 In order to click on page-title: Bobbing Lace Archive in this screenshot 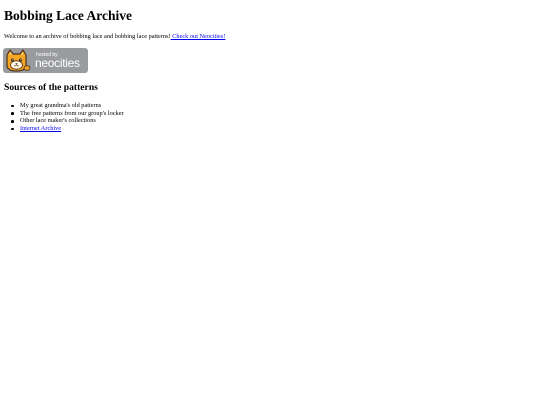, I will do `click(68, 15)`.